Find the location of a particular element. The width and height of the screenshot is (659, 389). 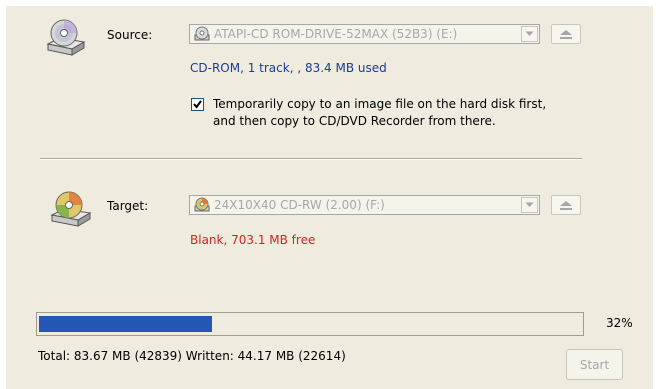

start-button: Start is located at coordinates (594, 364).